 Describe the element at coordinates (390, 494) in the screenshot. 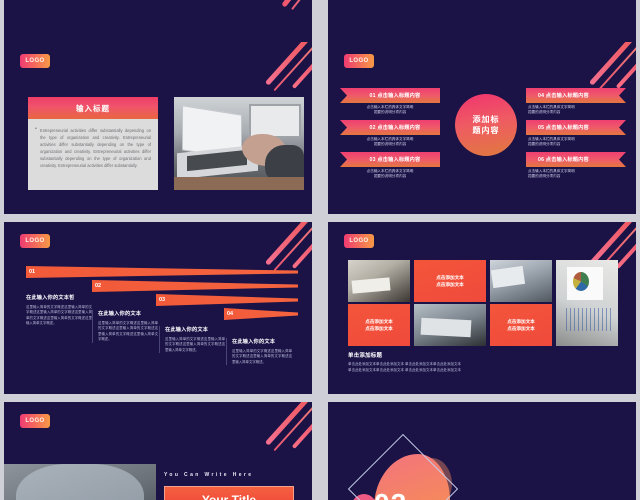

I see `chapter-number: 02` at that location.